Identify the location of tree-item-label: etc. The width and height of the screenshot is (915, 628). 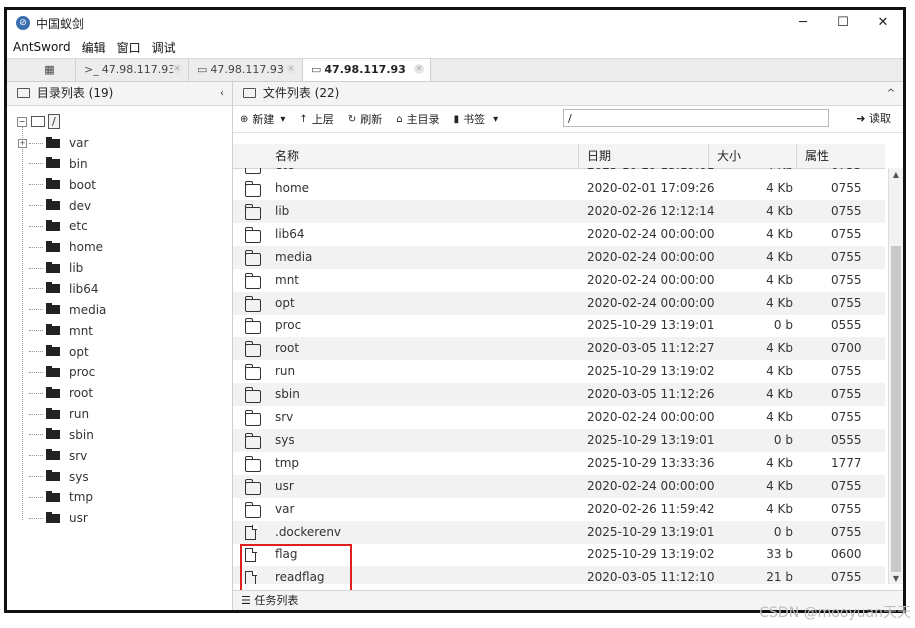
(78, 226).